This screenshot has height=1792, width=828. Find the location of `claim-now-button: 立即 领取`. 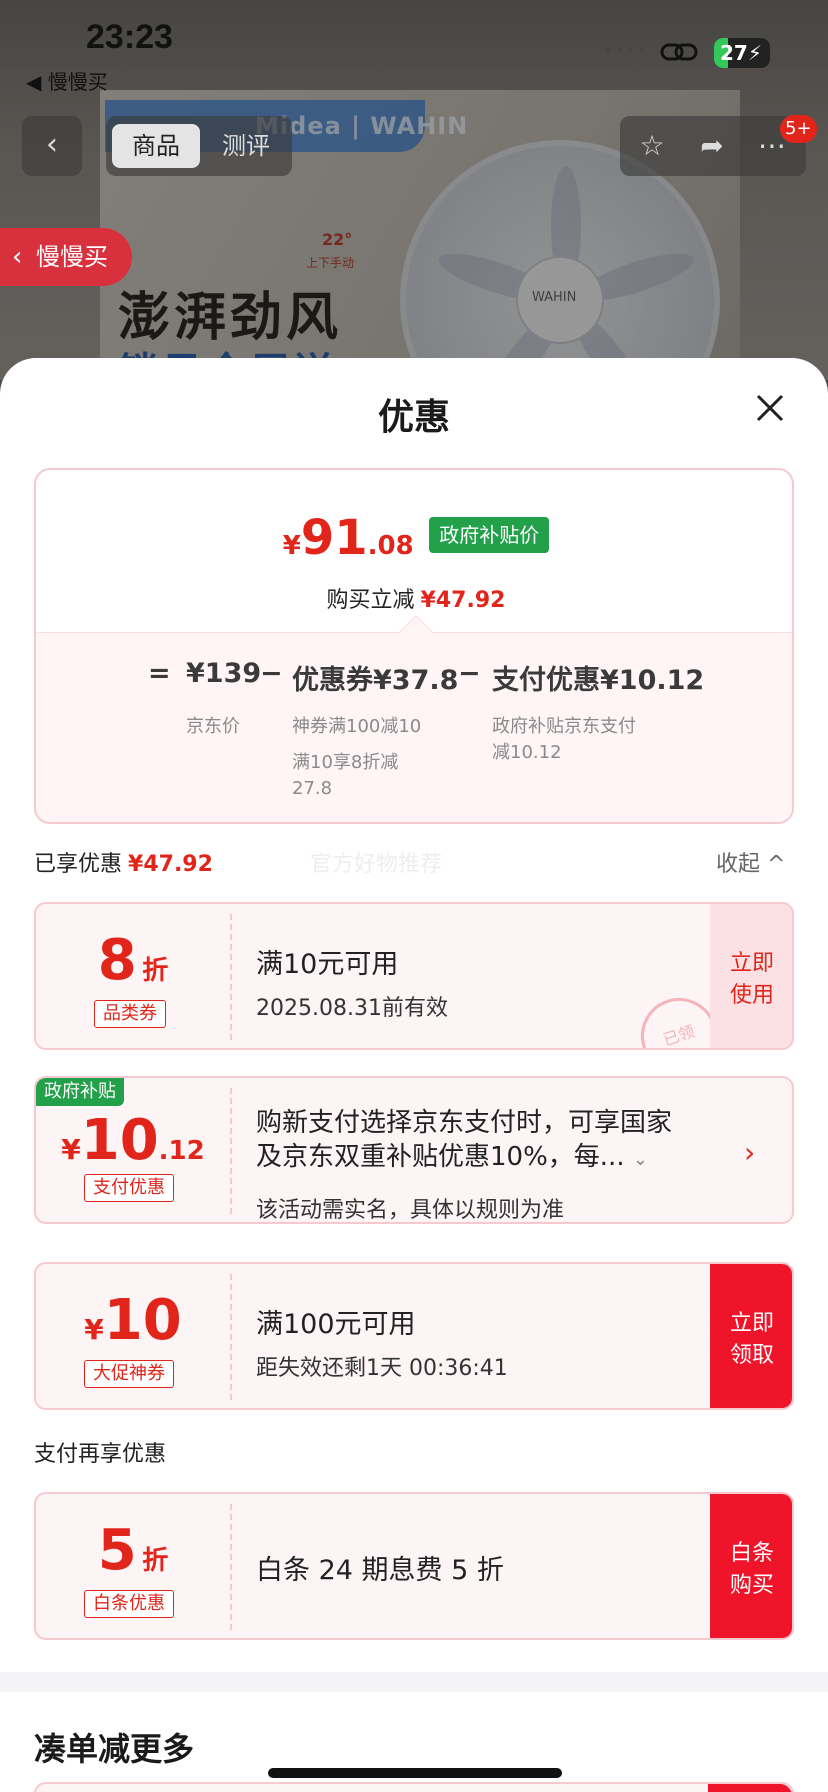

claim-now-button: 立即 领取 is located at coordinates (751, 1336).